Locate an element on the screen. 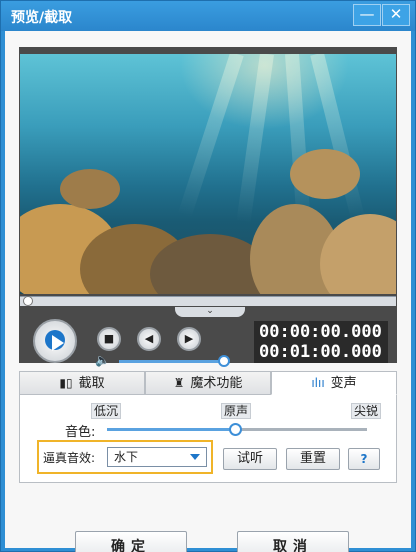 The width and height of the screenshot is (416, 552). title-bar: 预览/截取 — ✕ is located at coordinates (208, 16).